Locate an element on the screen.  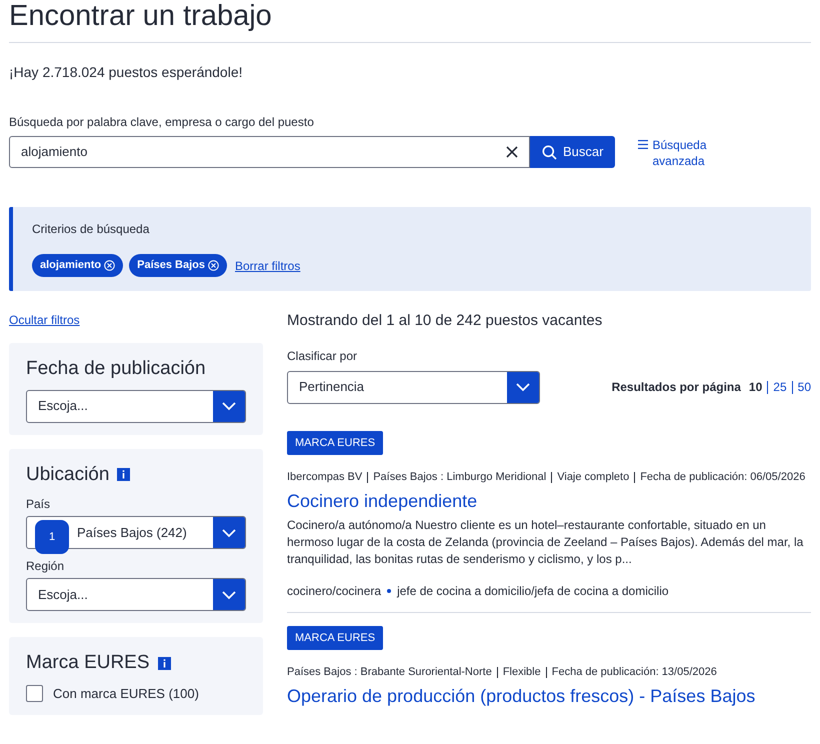
filter-title: Ubicación is located at coordinates (68, 474).